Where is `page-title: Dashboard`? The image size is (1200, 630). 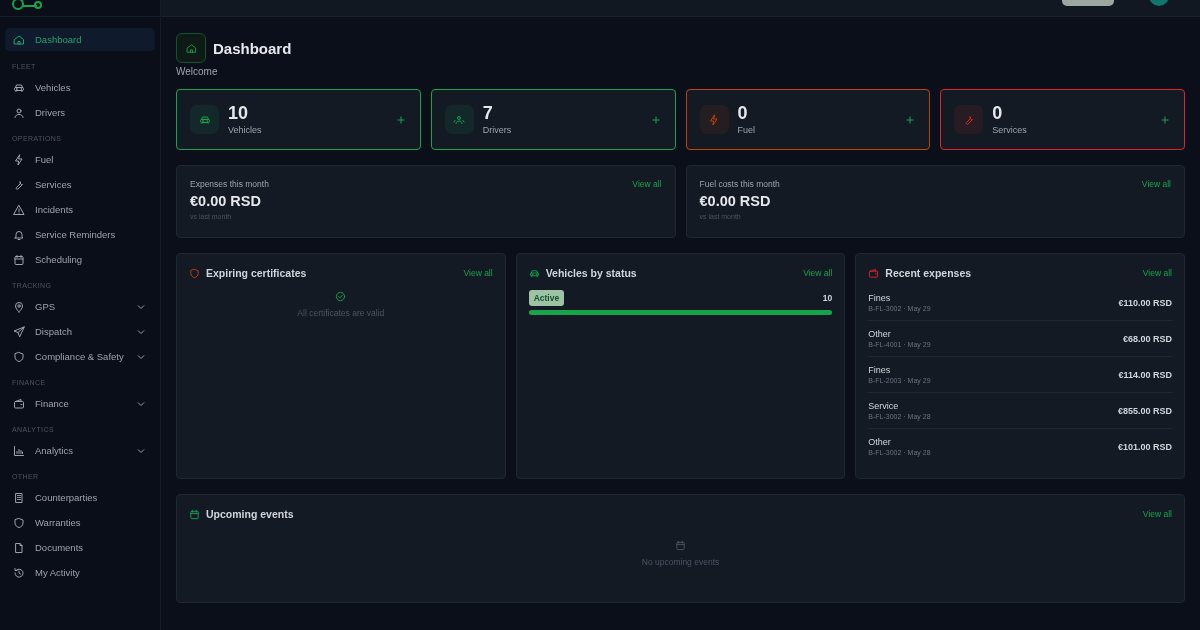 page-title: Dashboard is located at coordinates (252, 48).